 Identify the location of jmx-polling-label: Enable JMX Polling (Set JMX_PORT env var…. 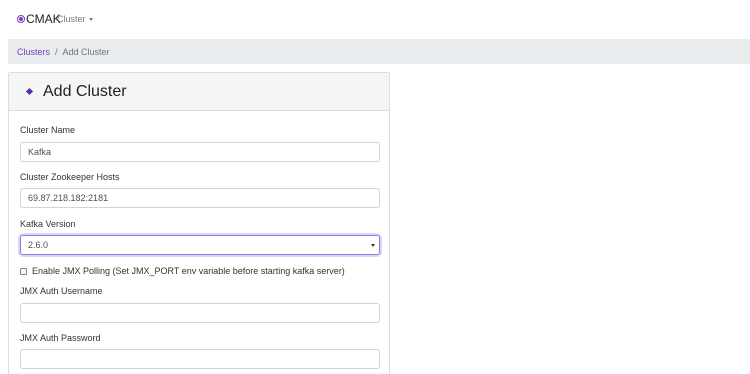
(188, 271).